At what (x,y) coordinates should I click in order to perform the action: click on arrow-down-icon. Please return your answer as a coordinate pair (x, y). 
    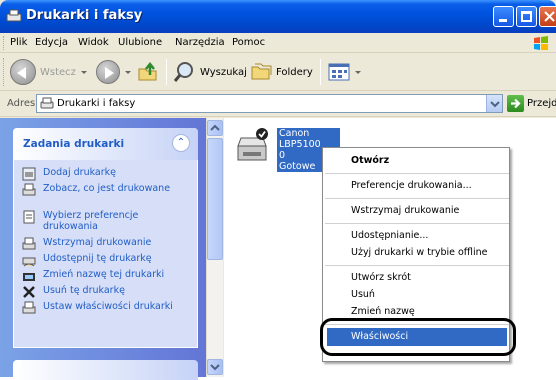
    Looking at the image, I should click on (215, 367).